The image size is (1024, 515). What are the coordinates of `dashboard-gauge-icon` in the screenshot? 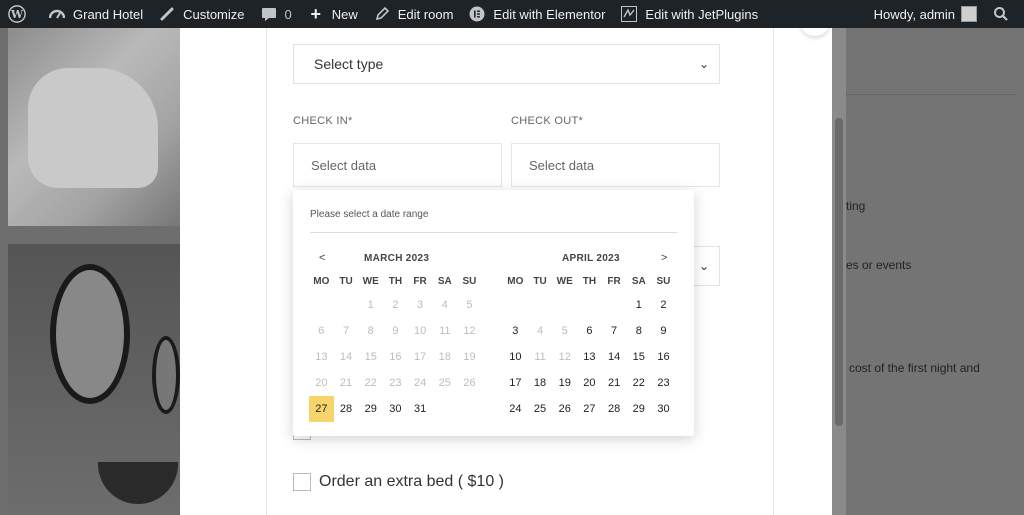 It's located at (57, 14).